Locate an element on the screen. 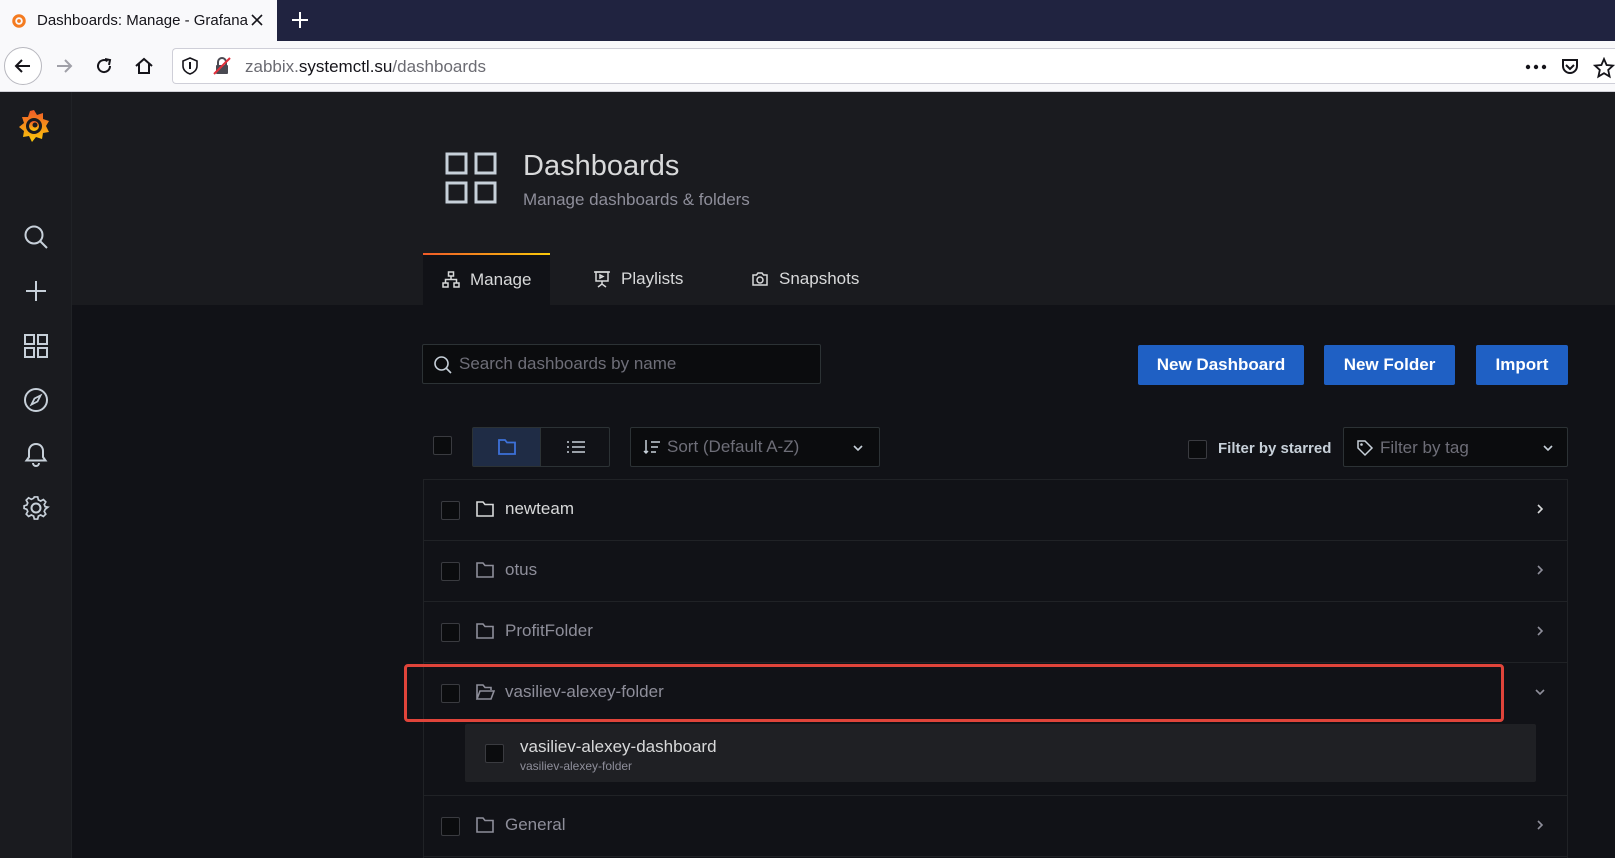  tab-snapshots: Snapshots is located at coordinates (805, 279).